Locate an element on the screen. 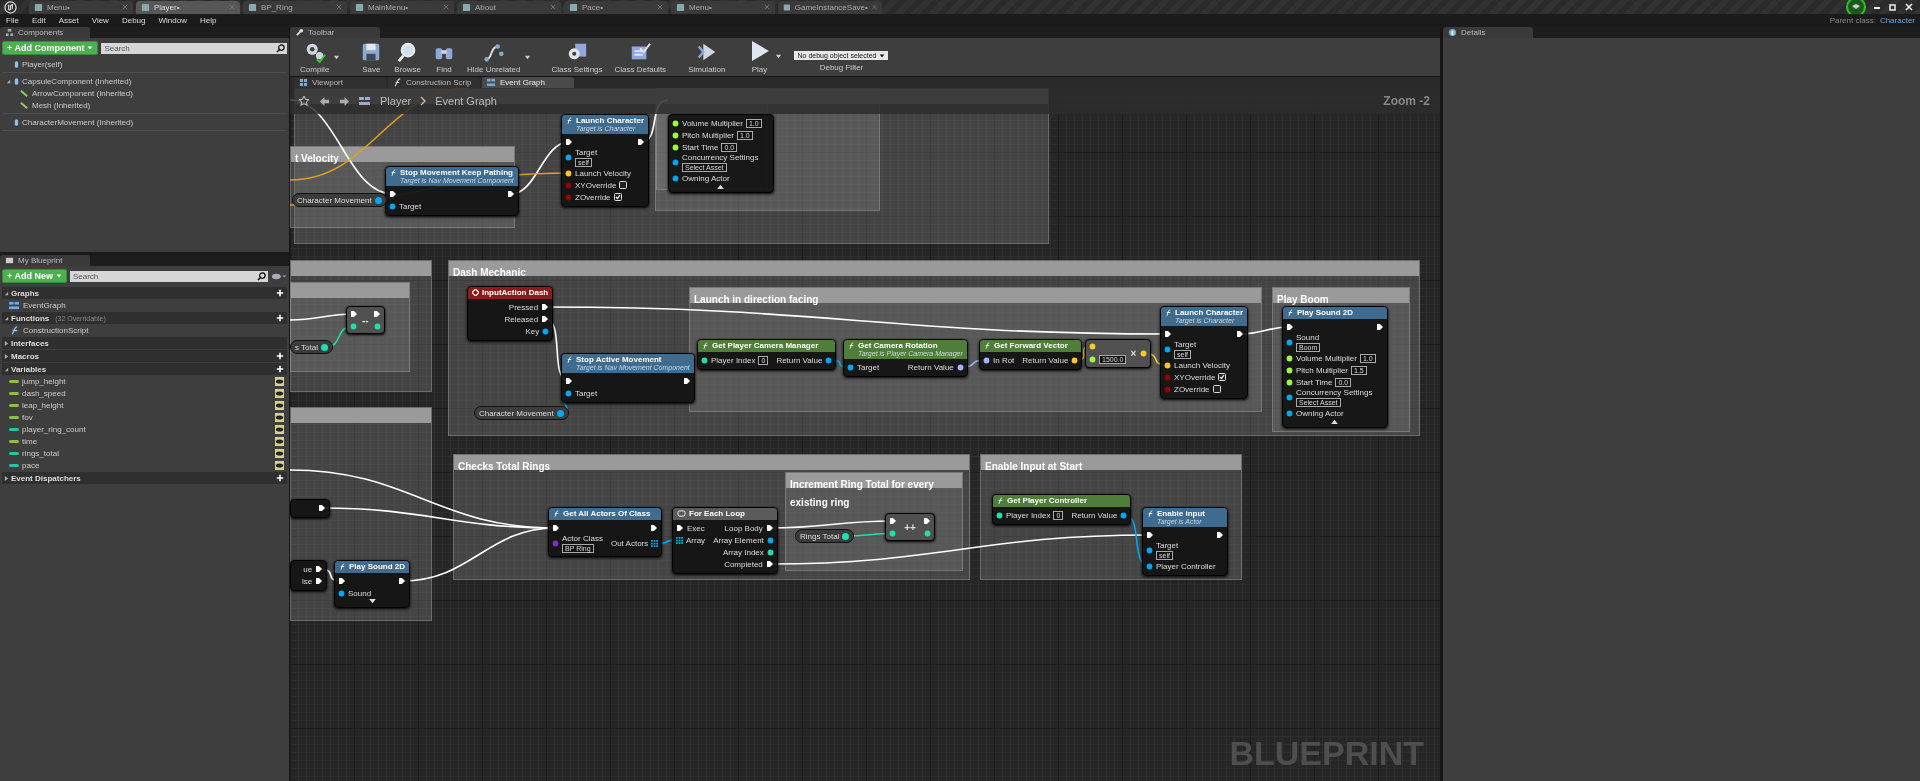 This screenshot has height=781, width=1920. document-tab: About is located at coordinates (509, 7).